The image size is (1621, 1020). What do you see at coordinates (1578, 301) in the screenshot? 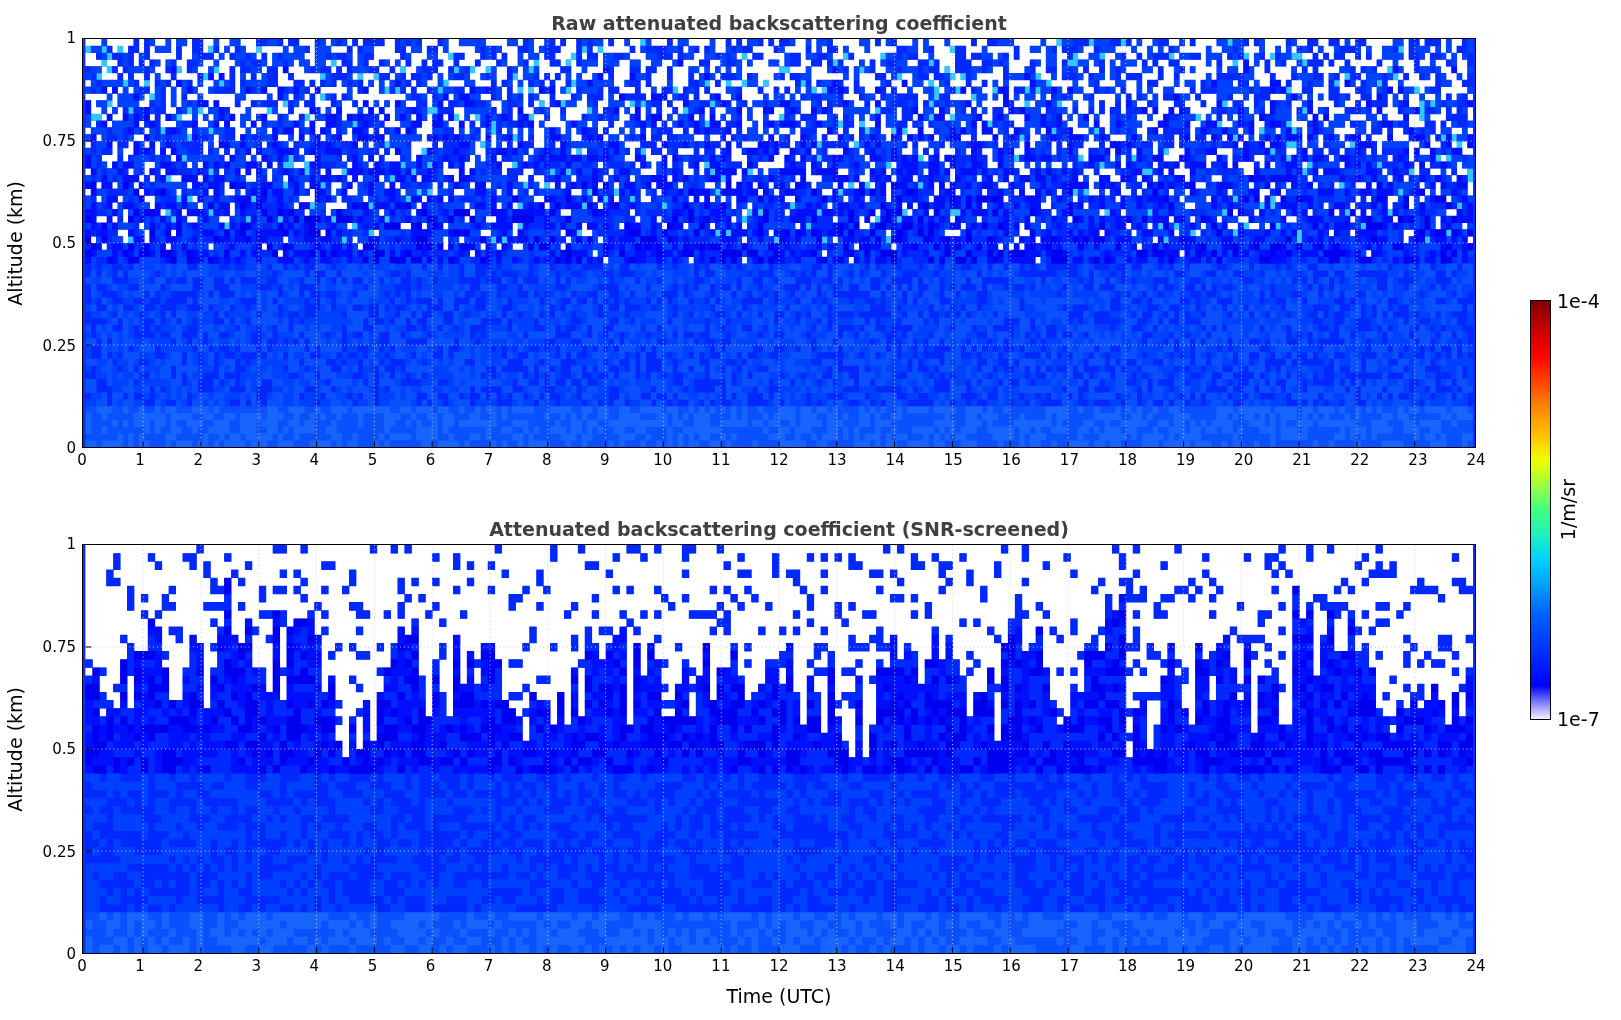
I see `colorbar-max-label: 1e-4` at bounding box center [1578, 301].